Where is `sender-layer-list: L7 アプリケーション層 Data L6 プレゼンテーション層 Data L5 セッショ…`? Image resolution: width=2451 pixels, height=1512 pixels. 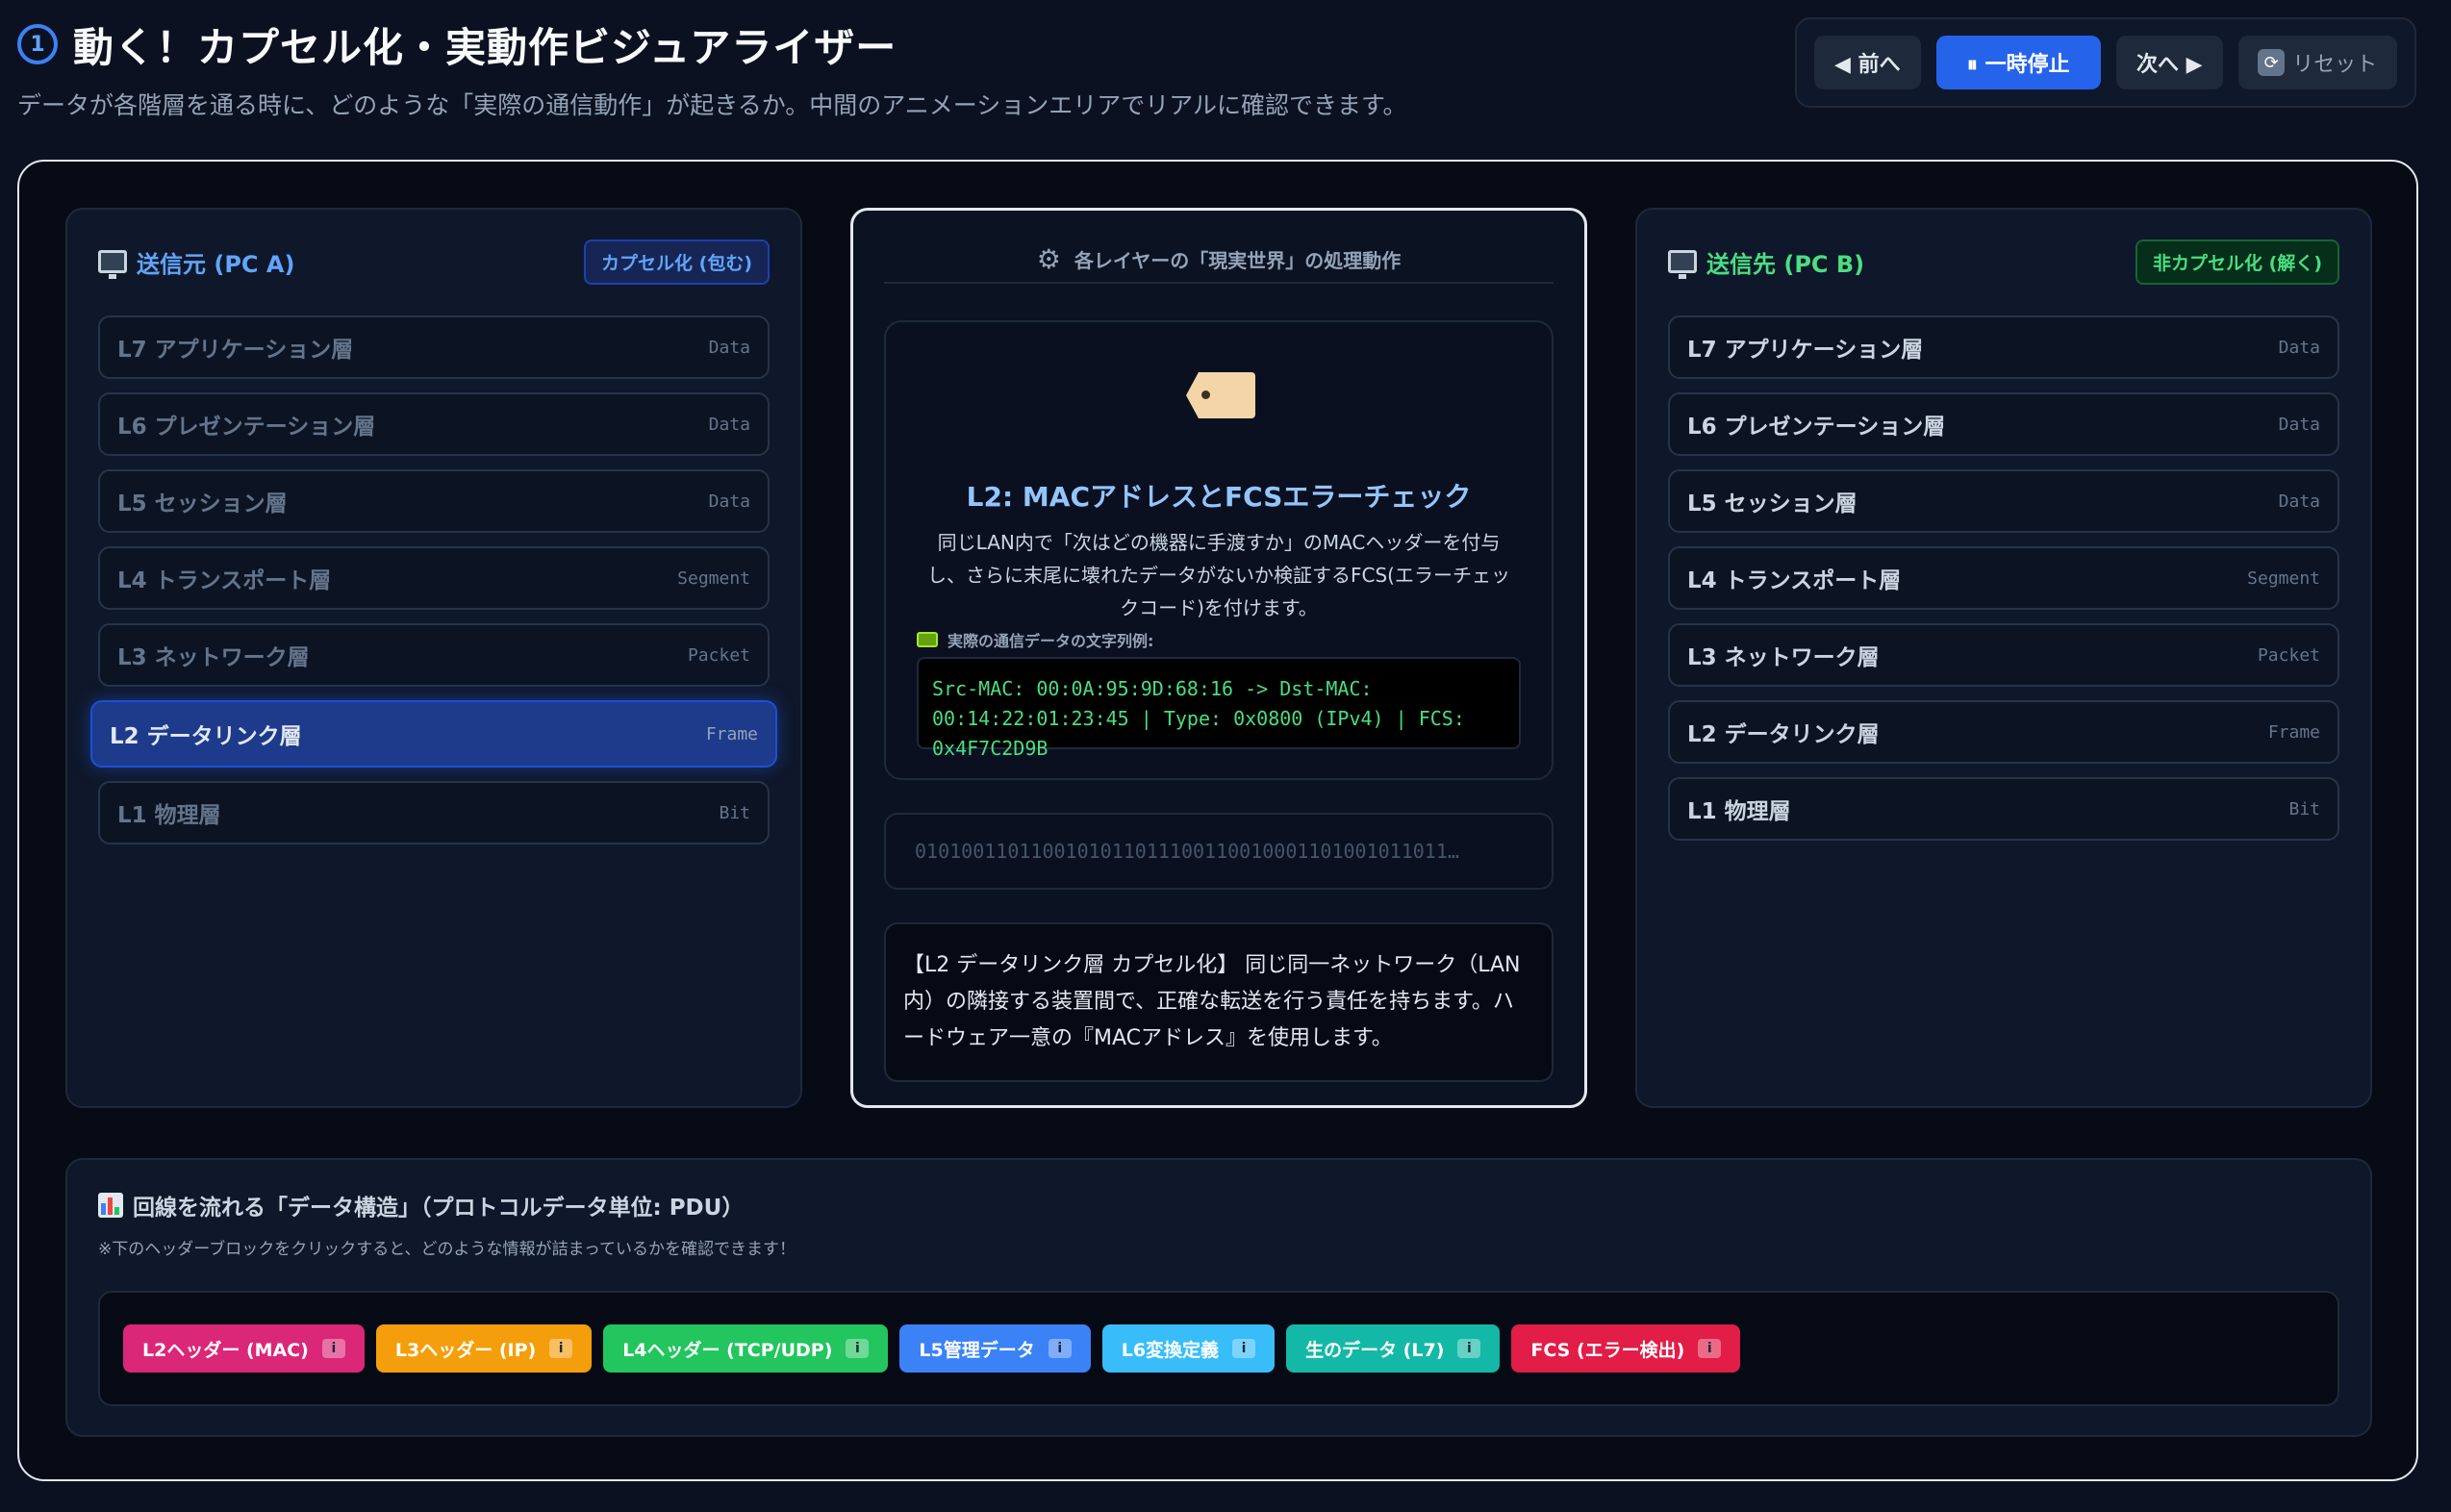 sender-layer-list: L7 アプリケーション層 Data L6 プレゼンテーション層 Data L5 セッショ… is located at coordinates (433, 586).